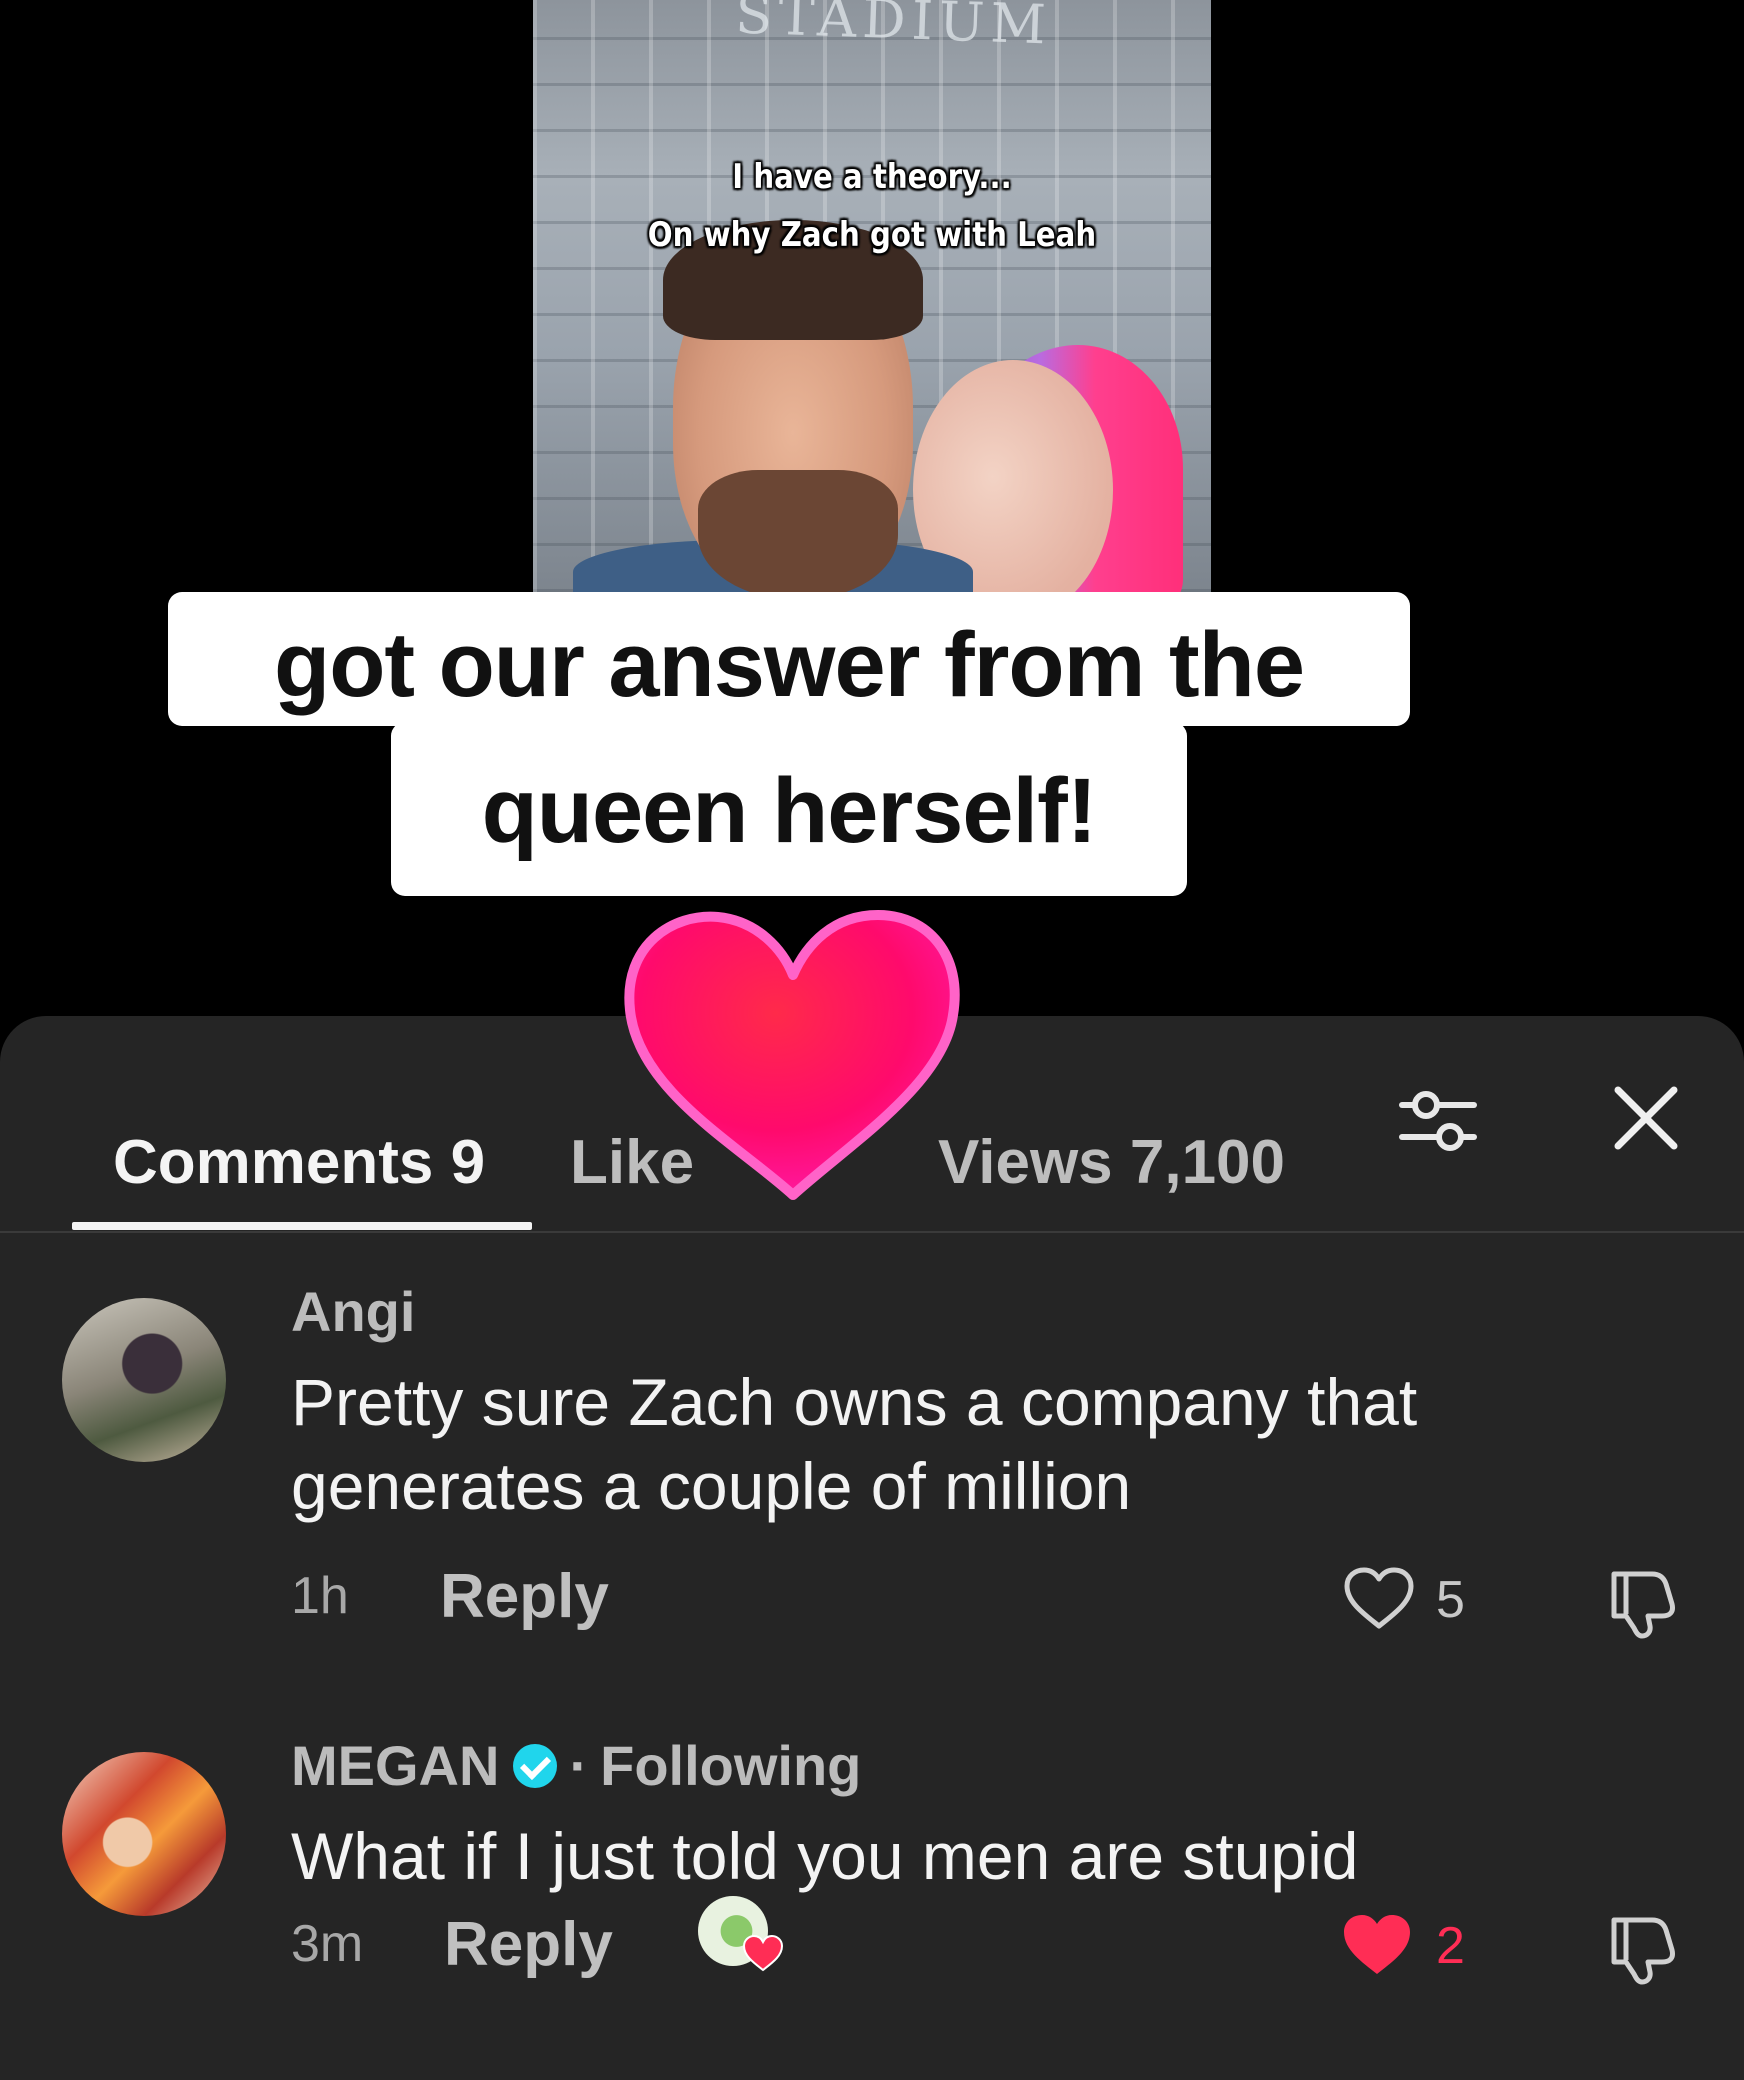 This screenshot has width=1744, height=2080. What do you see at coordinates (353, 1312) in the screenshot?
I see `comment-author: Angi` at bounding box center [353, 1312].